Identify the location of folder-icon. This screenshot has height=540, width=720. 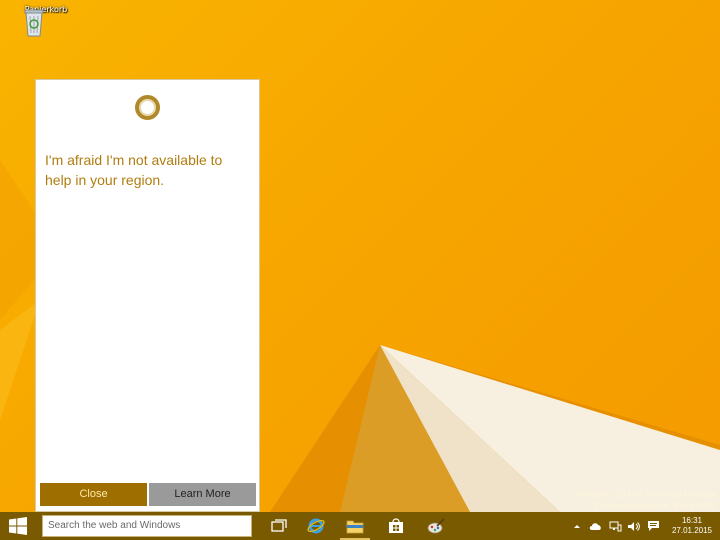
(355, 526).